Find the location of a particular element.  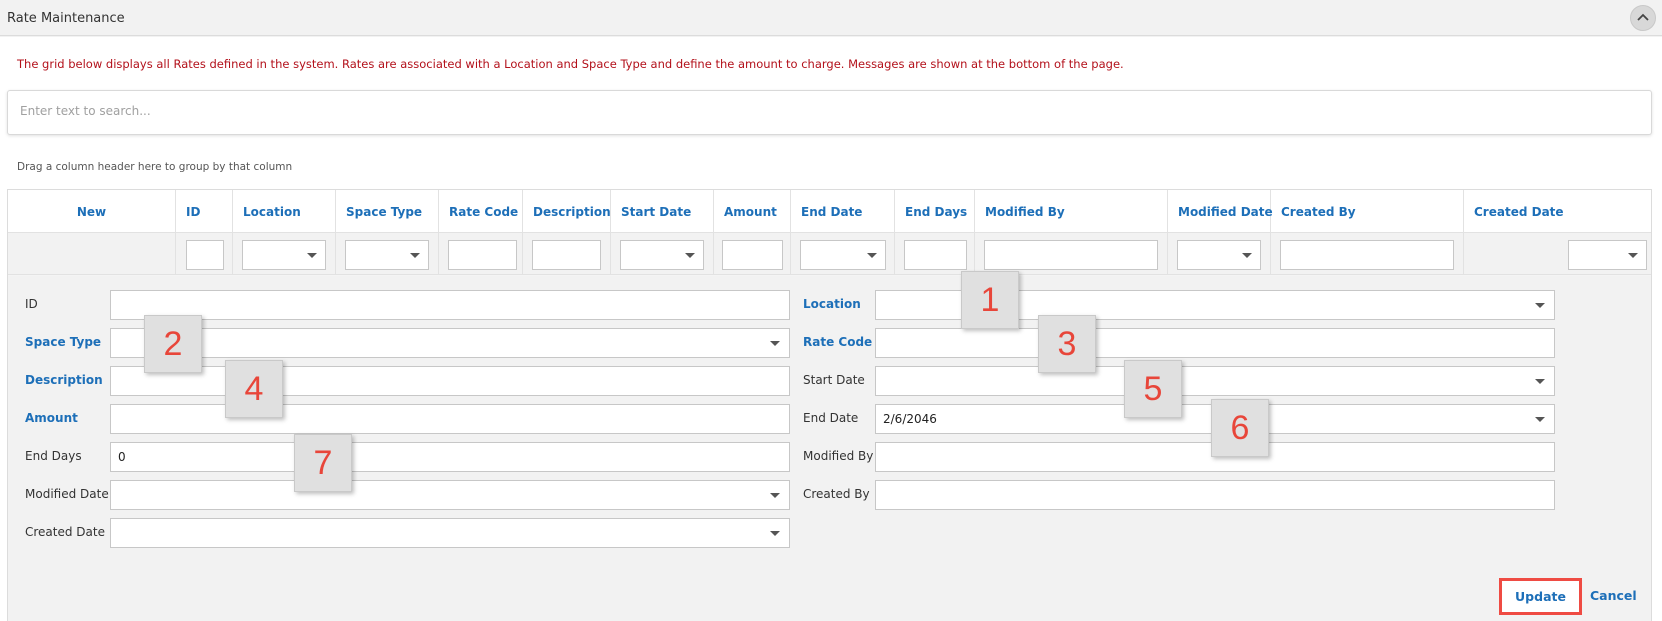

filter-cell-created-by is located at coordinates (1367, 254).